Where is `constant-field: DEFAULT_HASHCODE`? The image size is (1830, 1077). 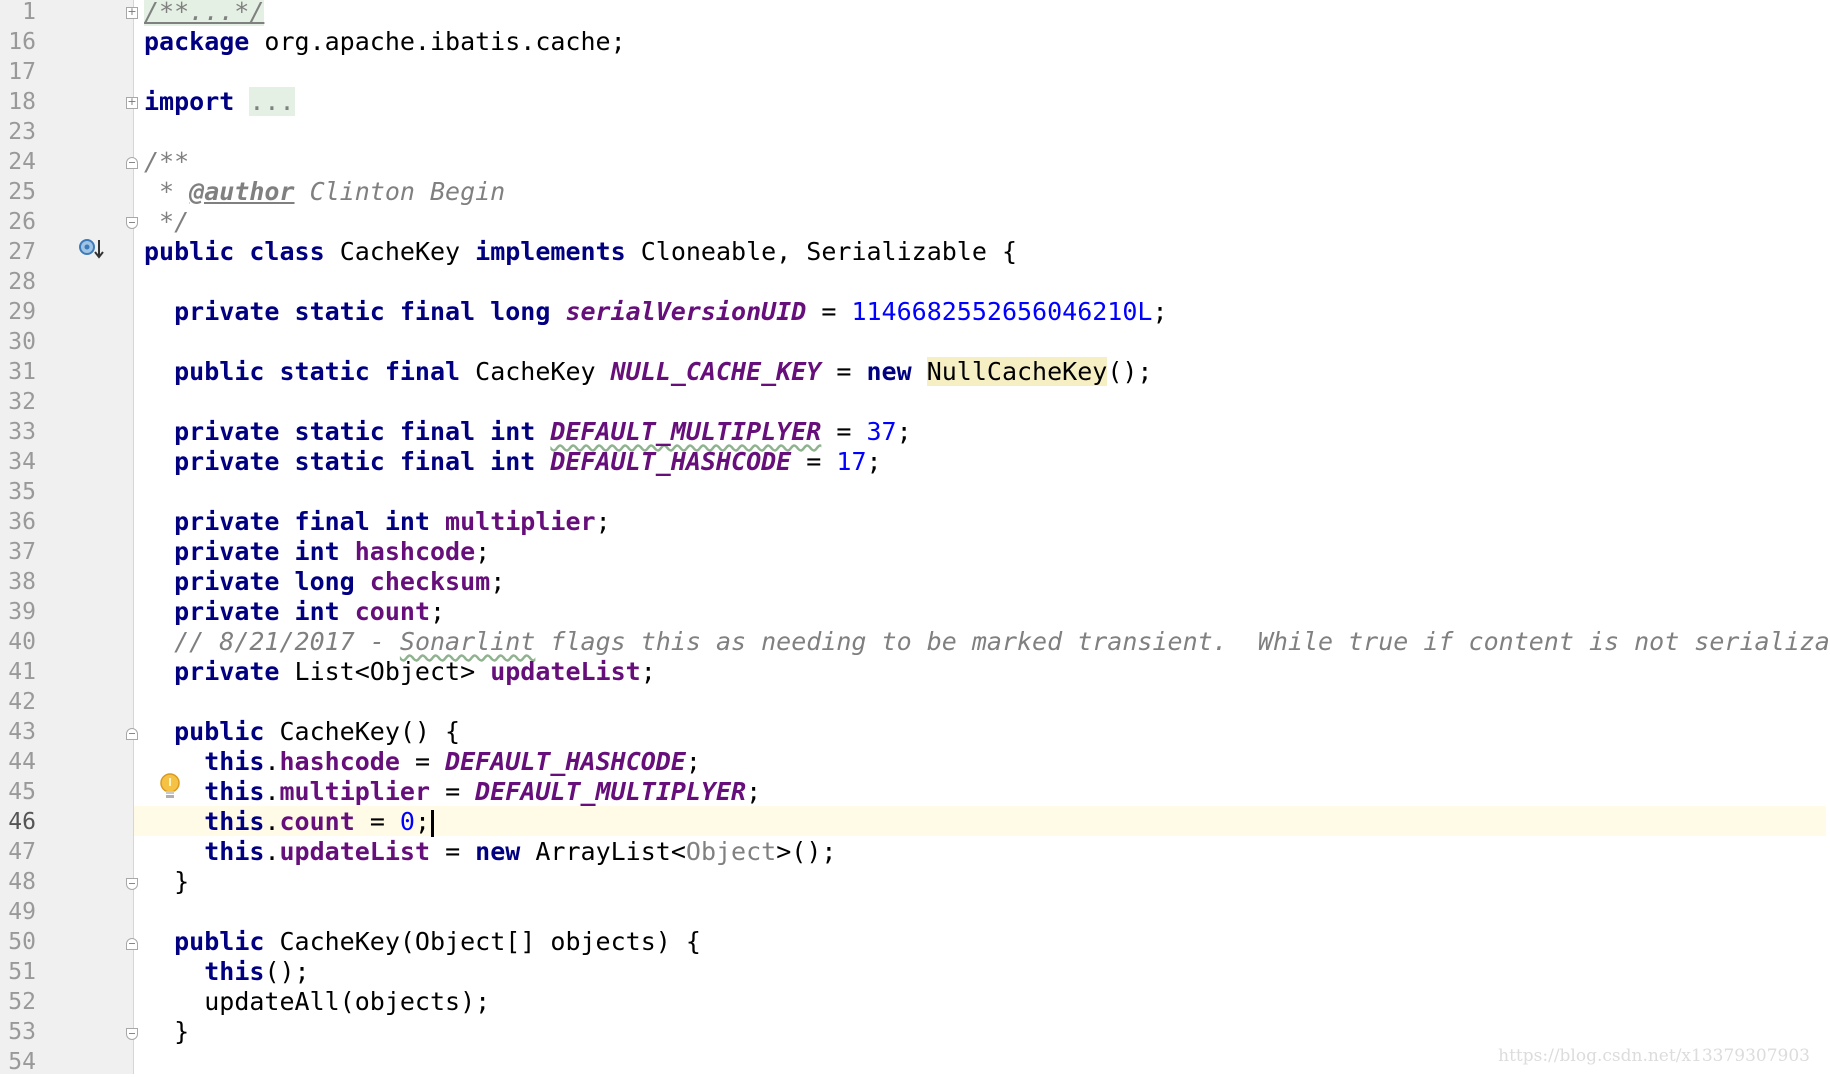
constant-field: DEFAULT_HASHCODE is located at coordinates (565, 761).